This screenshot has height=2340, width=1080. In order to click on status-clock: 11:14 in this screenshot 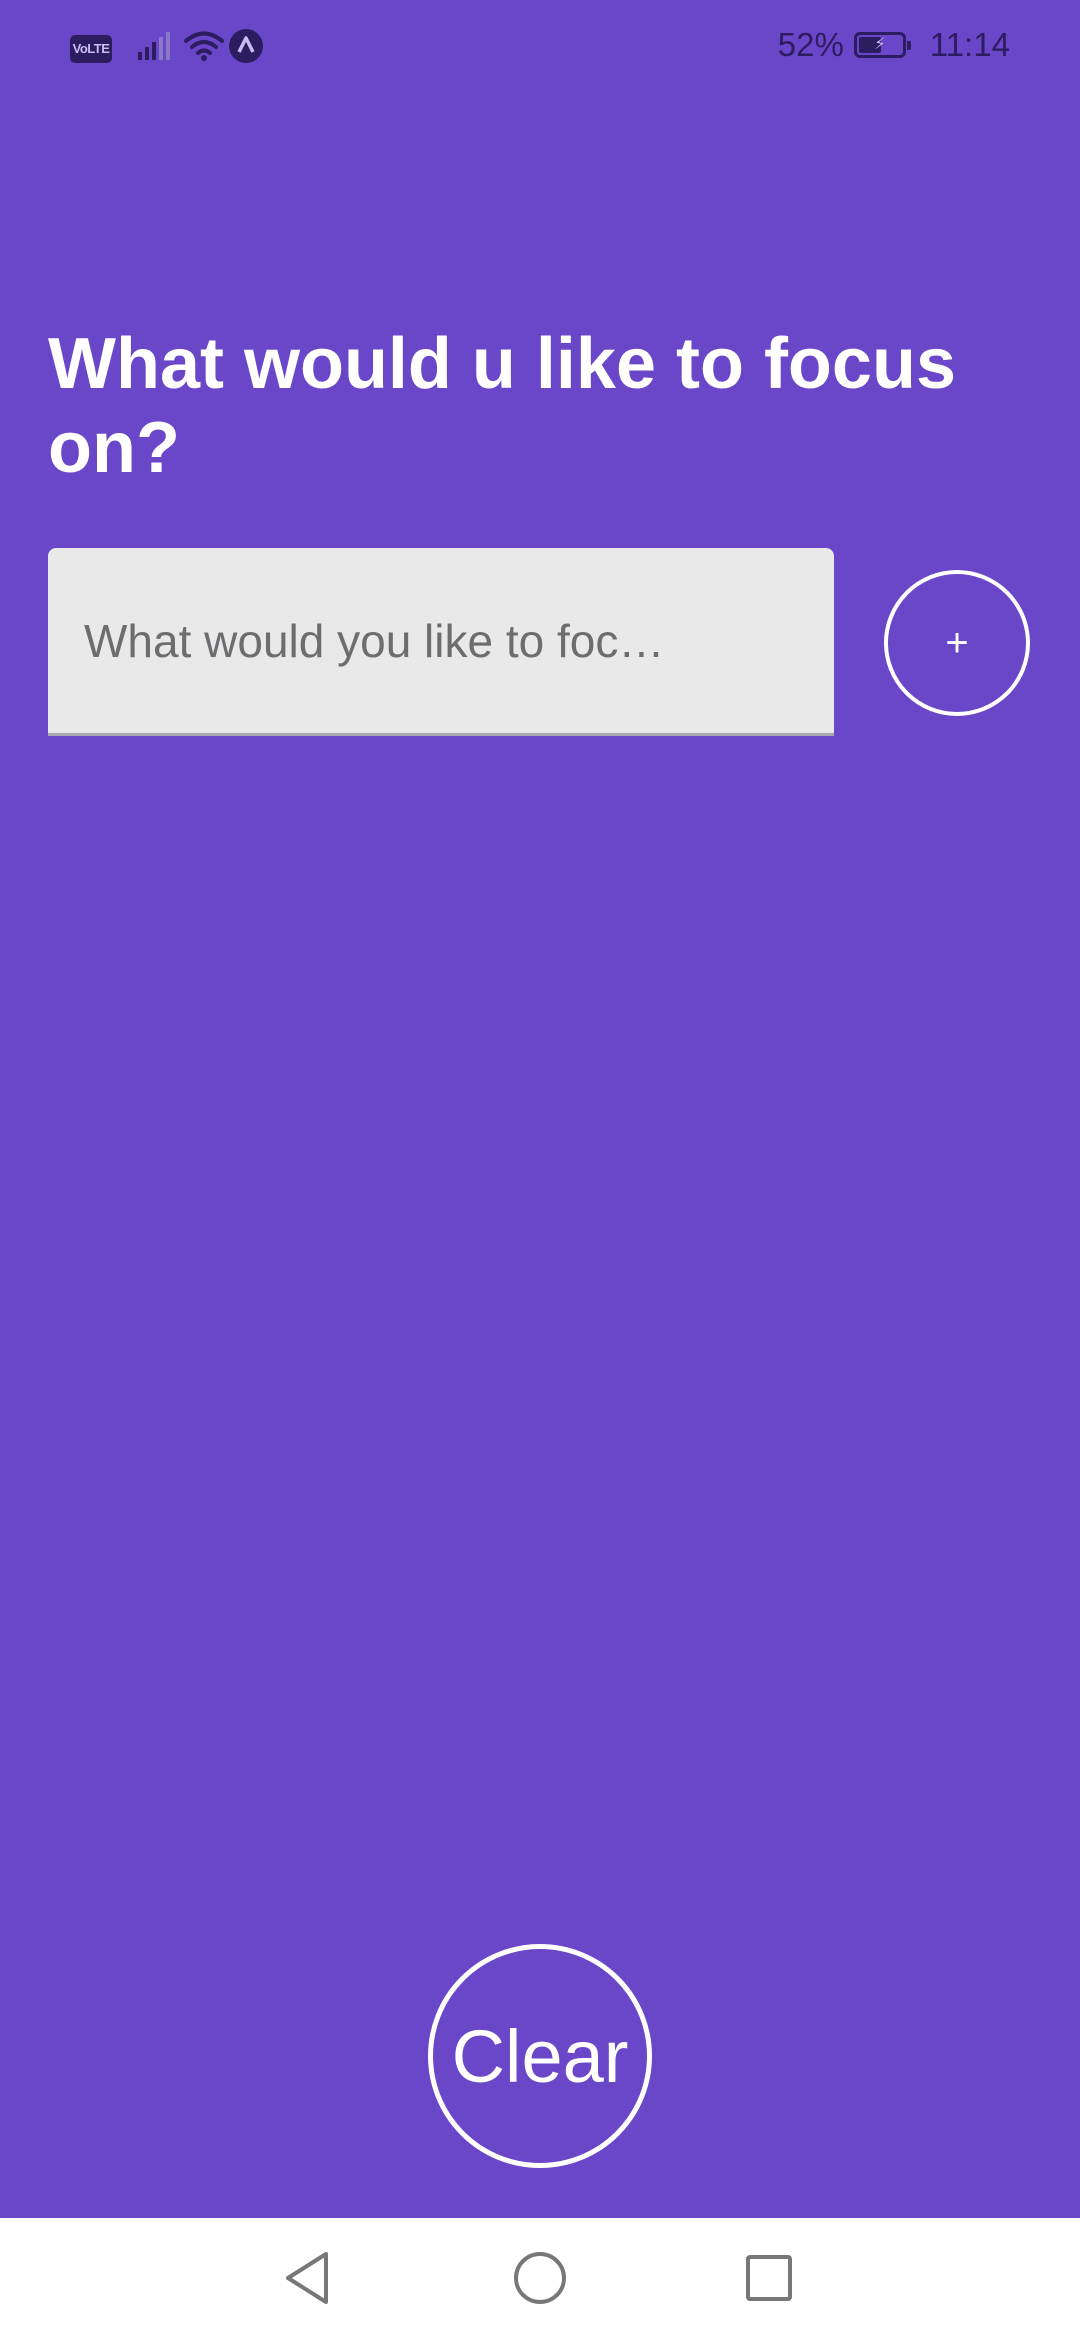, I will do `click(969, 44)`.